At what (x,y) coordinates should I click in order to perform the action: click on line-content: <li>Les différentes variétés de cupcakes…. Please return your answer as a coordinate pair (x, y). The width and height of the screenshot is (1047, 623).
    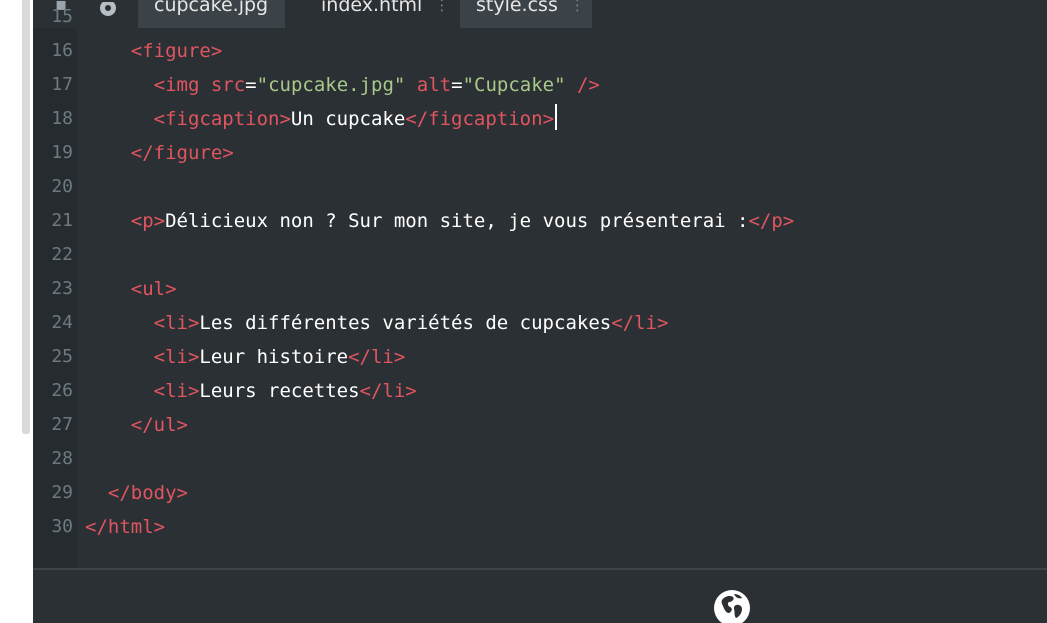
    Looking at the image, I should click on (377, 323).